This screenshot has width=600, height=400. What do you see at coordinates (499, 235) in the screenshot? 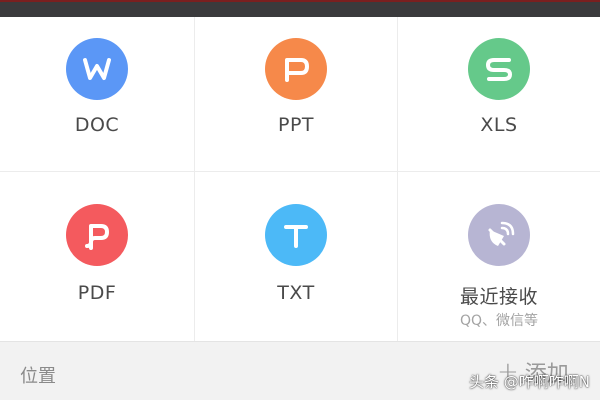
I see `satellite-dish-icon` at bounding box center [499, 235].